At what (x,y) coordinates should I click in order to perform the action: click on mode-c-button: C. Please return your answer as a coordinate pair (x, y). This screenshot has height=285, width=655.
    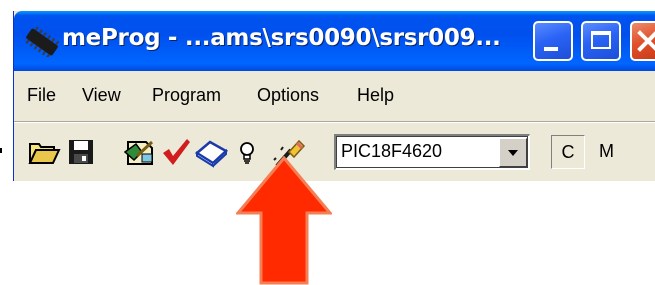
    Looking at the image, I should click on (568, 152).